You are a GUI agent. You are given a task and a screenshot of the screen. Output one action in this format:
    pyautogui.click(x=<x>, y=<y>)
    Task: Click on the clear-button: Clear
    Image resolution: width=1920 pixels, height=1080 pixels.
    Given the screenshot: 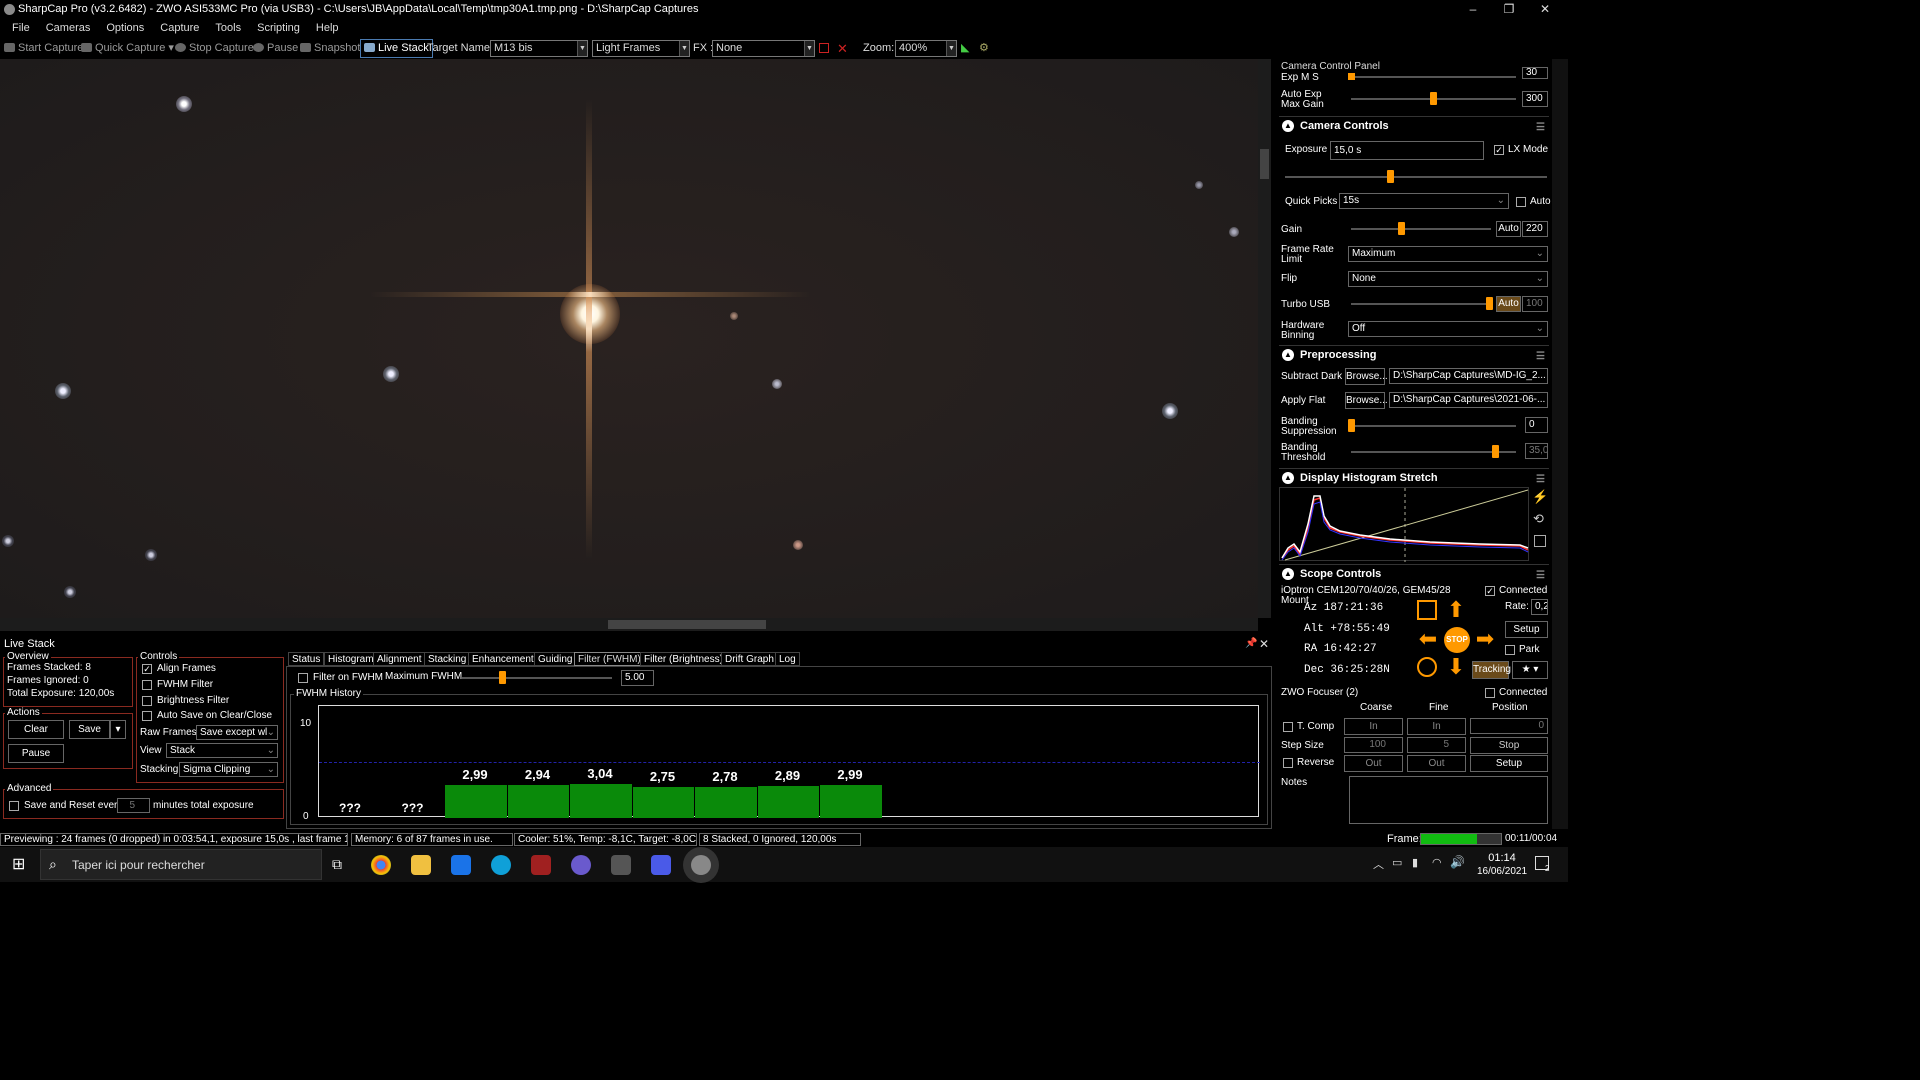 What is the action you would take?
    pyautogui.click(x=36, y=729)
    